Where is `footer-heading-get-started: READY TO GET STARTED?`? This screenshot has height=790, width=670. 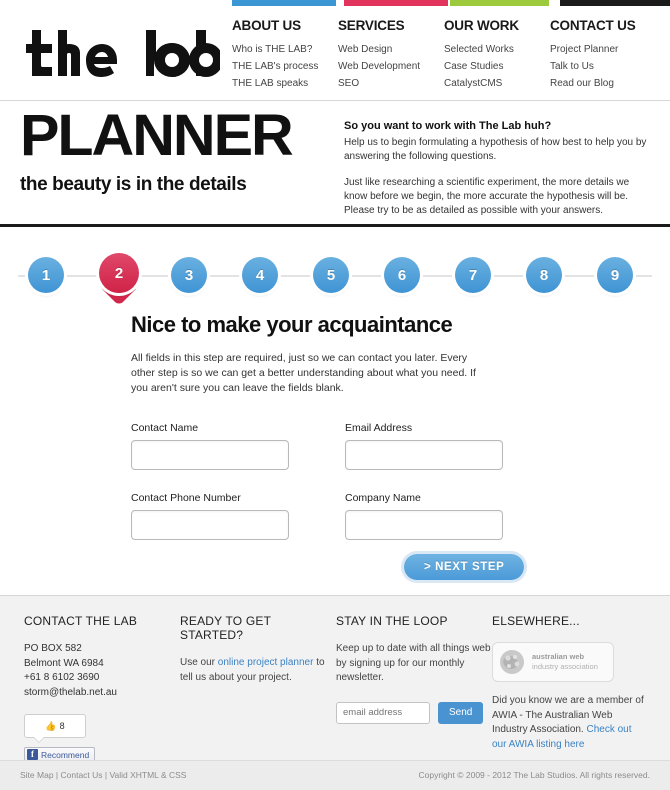
footer-heading-get-started: READY TO GET STARTED? is located at coordinates (225, 628).